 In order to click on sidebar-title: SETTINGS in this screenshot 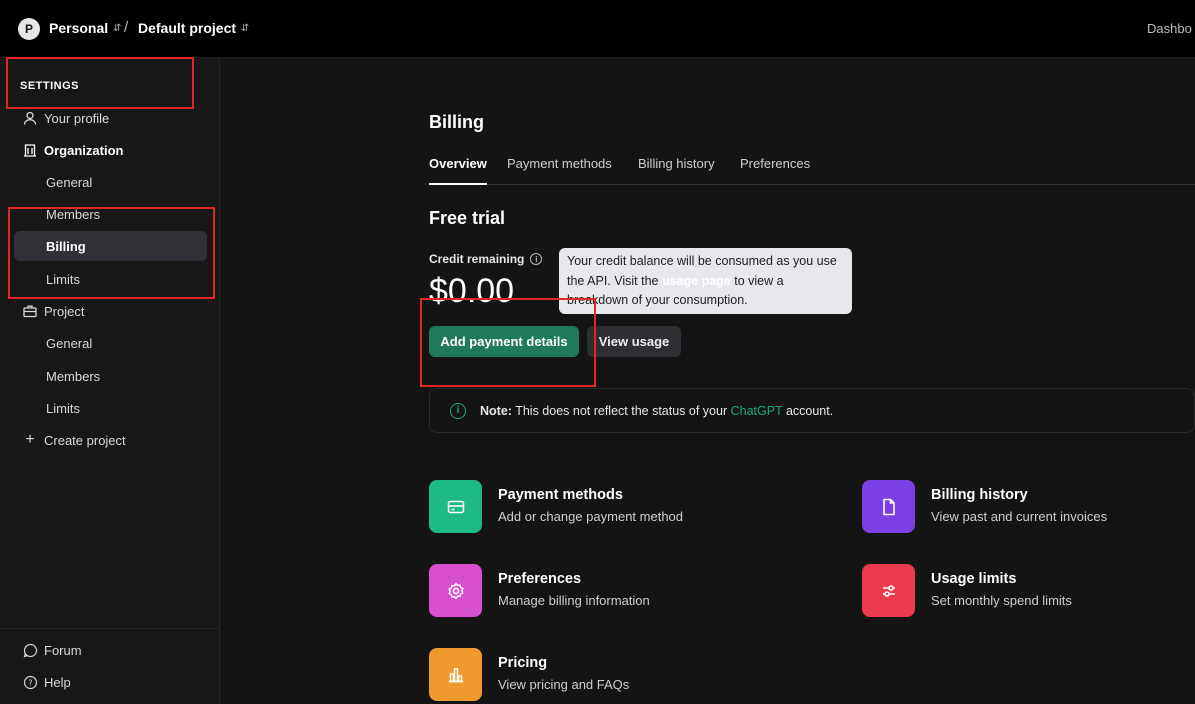, I will do `click(50, 86)`.